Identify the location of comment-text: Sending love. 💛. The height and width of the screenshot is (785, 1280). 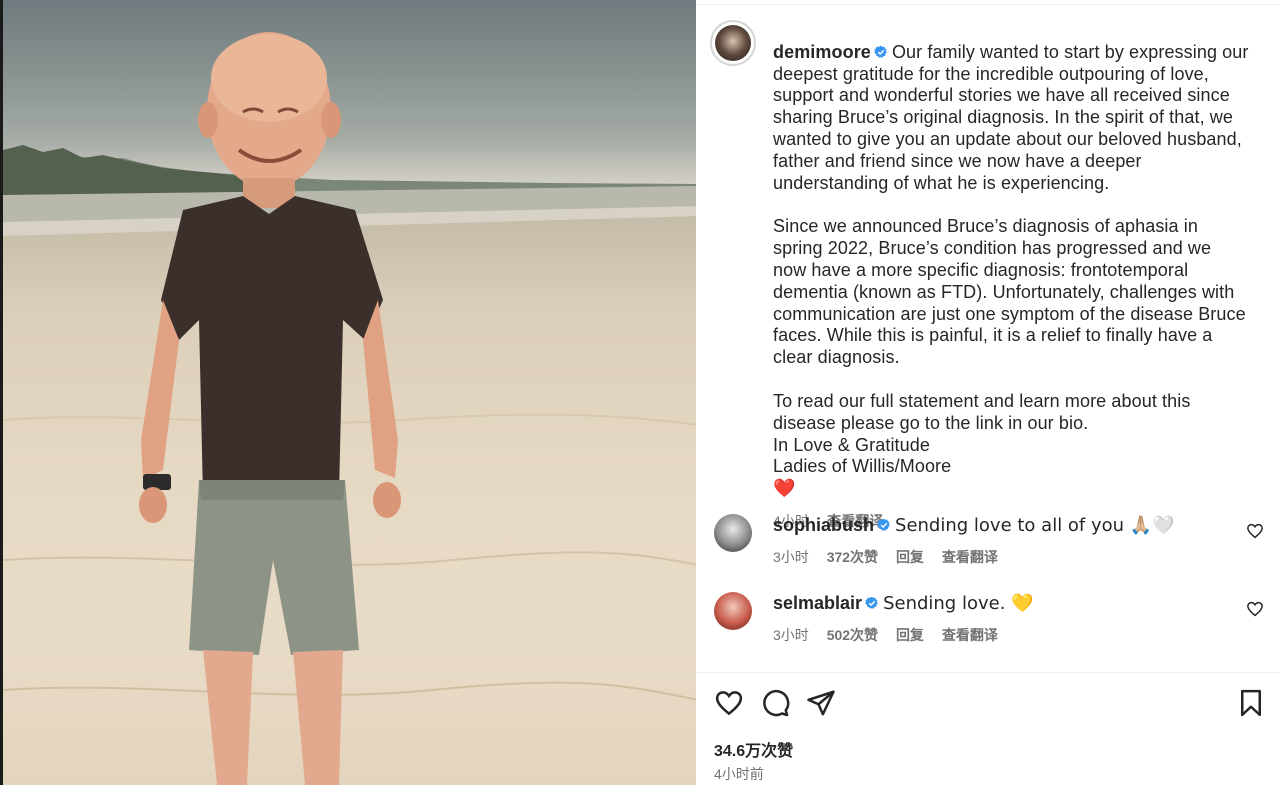
(958, 603).